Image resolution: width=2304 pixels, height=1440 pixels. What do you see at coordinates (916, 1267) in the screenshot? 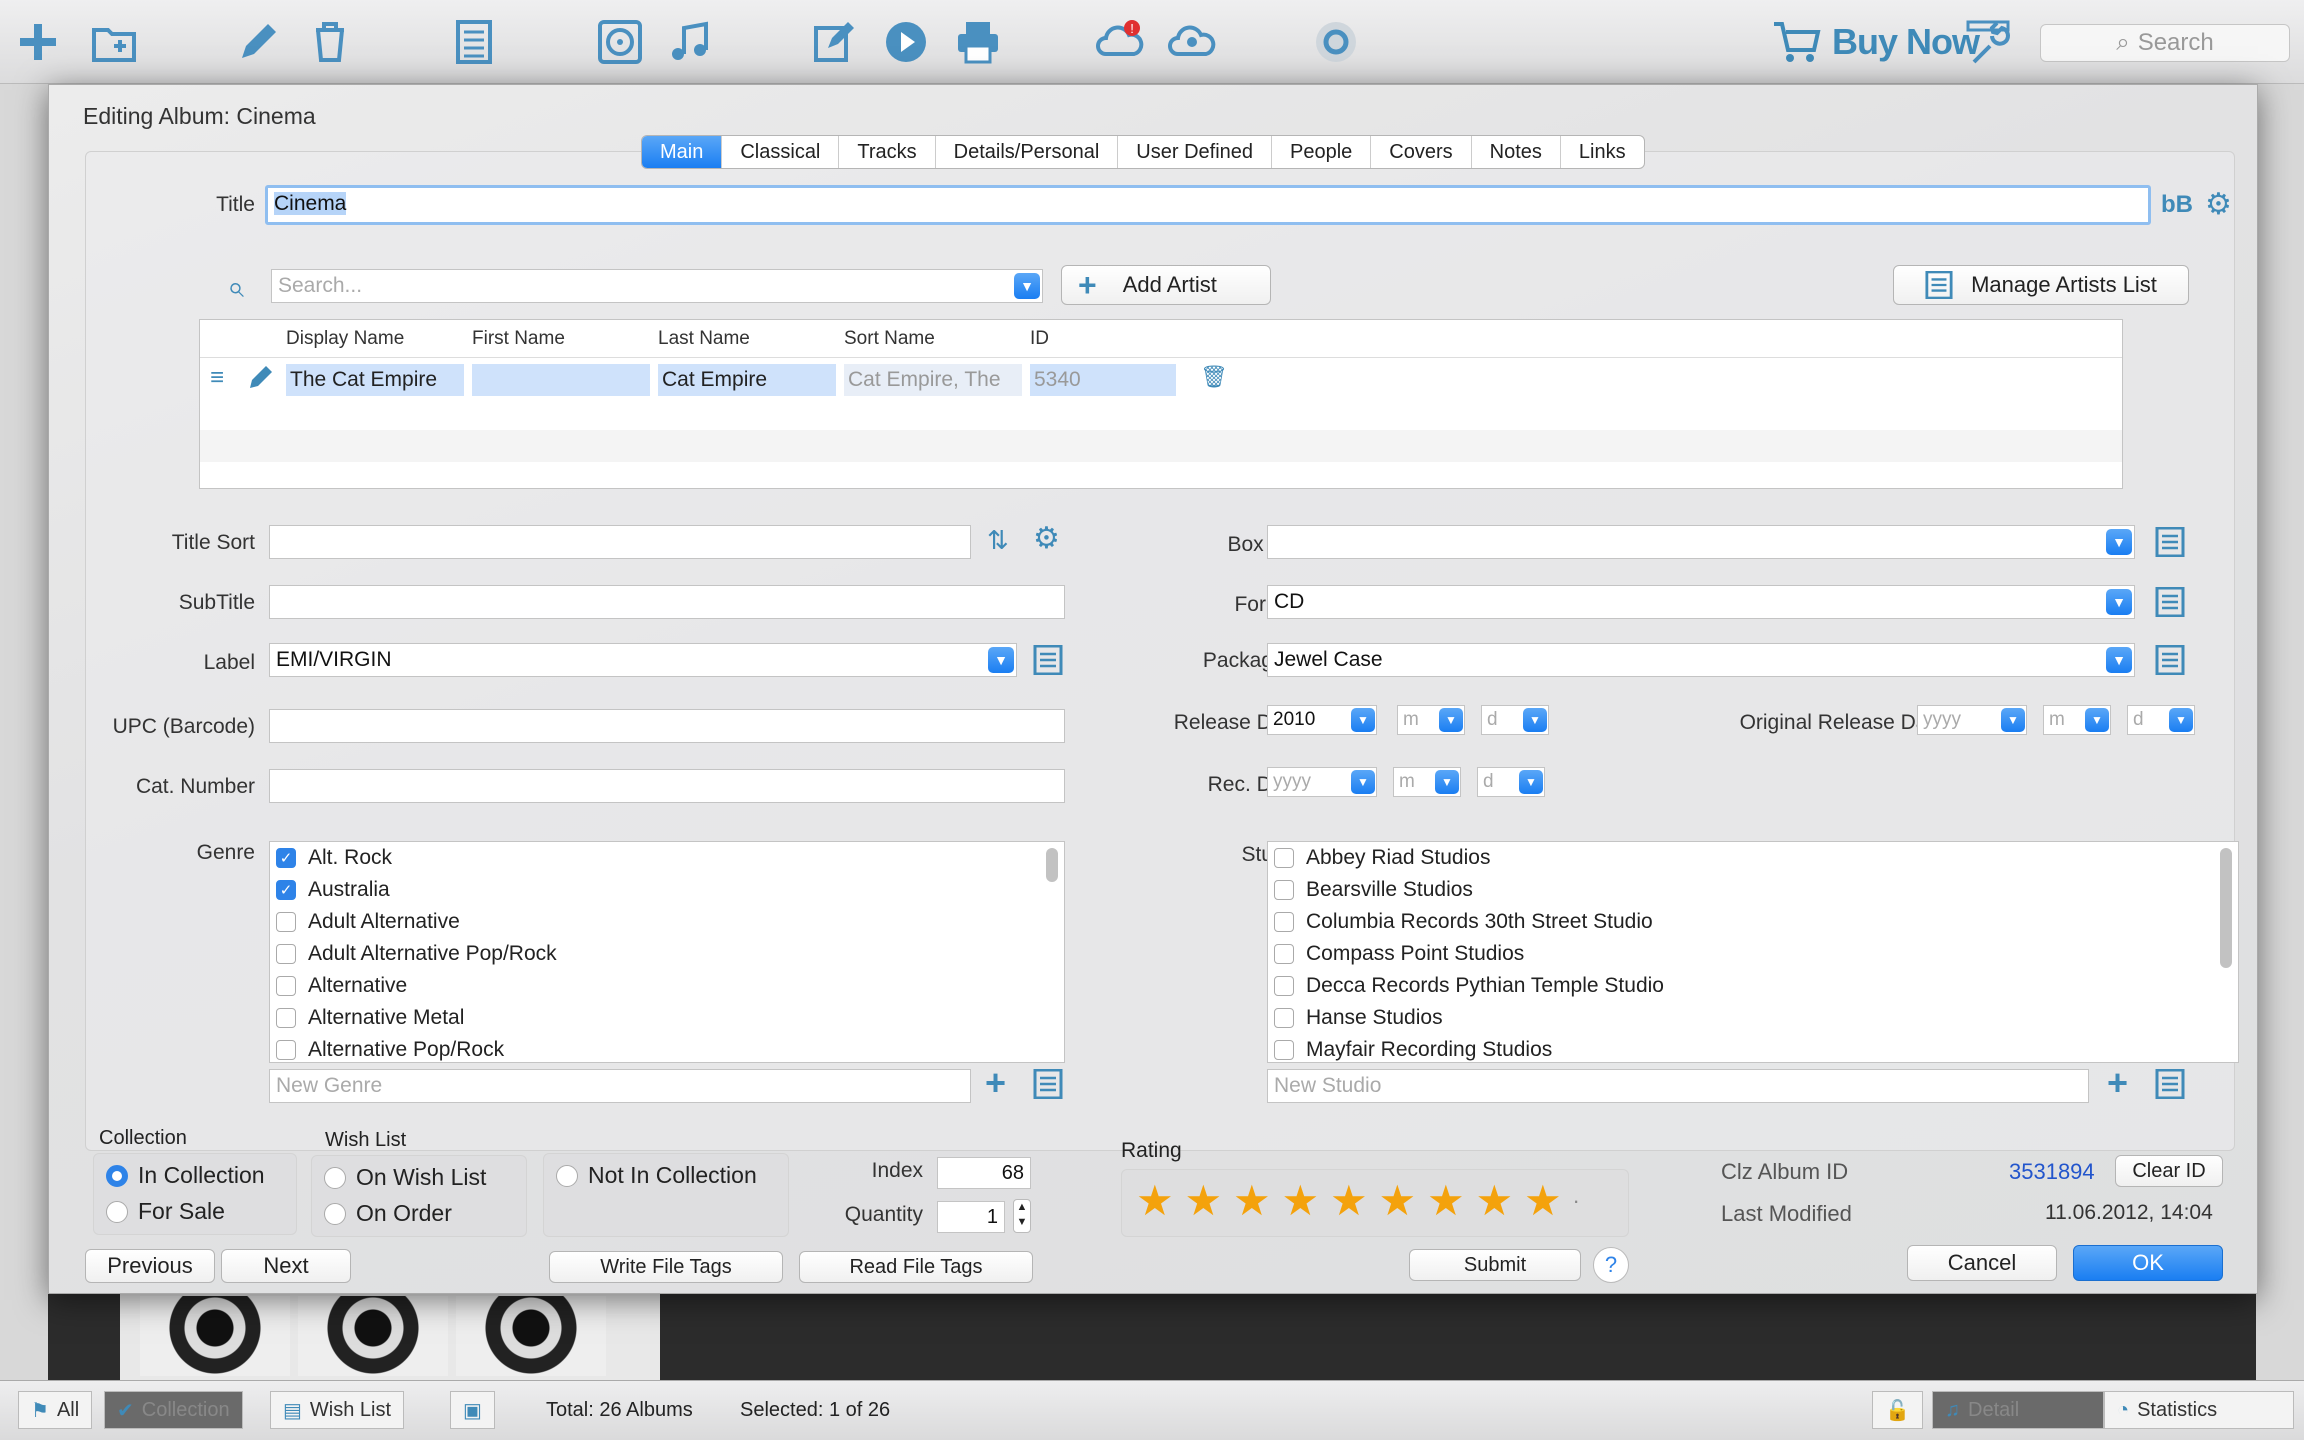
I see `read-file-tags-button: Read File Tags` at bounding box center [916, 1267].